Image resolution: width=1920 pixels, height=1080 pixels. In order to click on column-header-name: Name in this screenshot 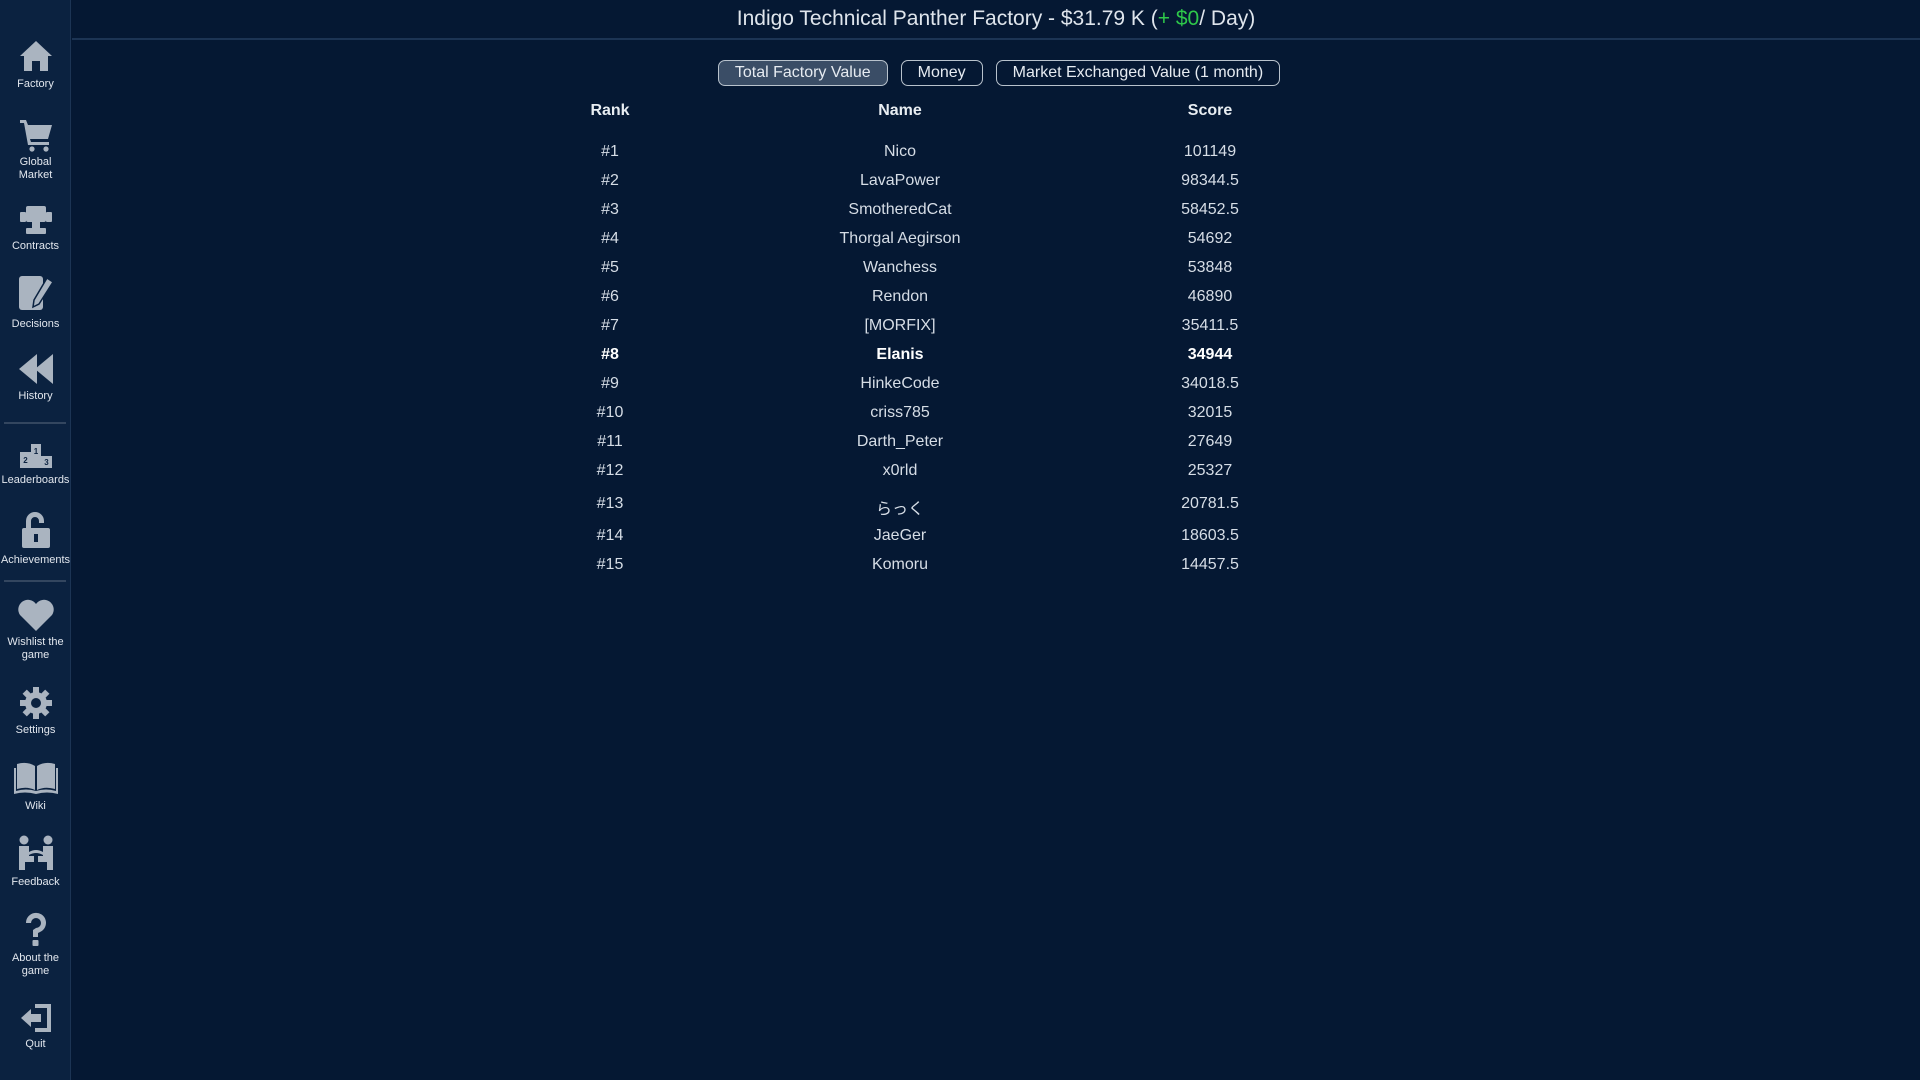, I will do `click(900, 110)`.